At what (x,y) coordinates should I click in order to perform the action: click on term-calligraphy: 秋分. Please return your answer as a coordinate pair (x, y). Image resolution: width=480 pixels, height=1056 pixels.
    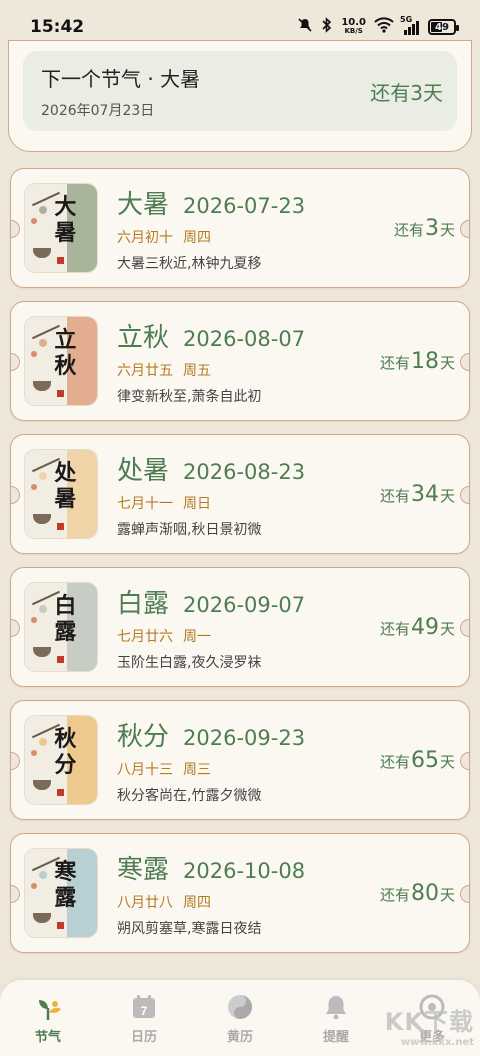
    Looking at the image, I should click on (65, 752).